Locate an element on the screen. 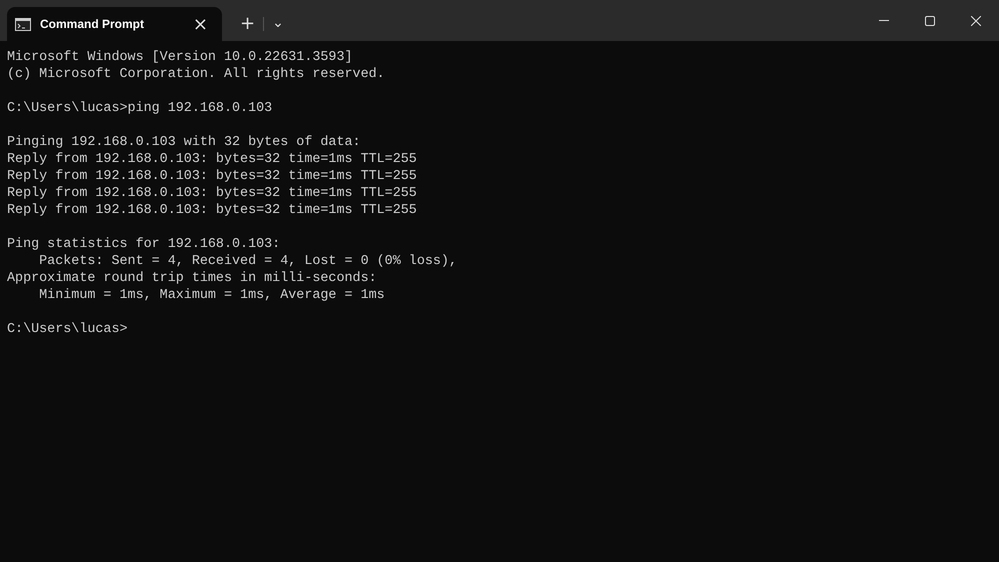  console-line: Minimum = 1ms, Maximum = 1ms, Average = 1ms is located at coordinates (212, 295).